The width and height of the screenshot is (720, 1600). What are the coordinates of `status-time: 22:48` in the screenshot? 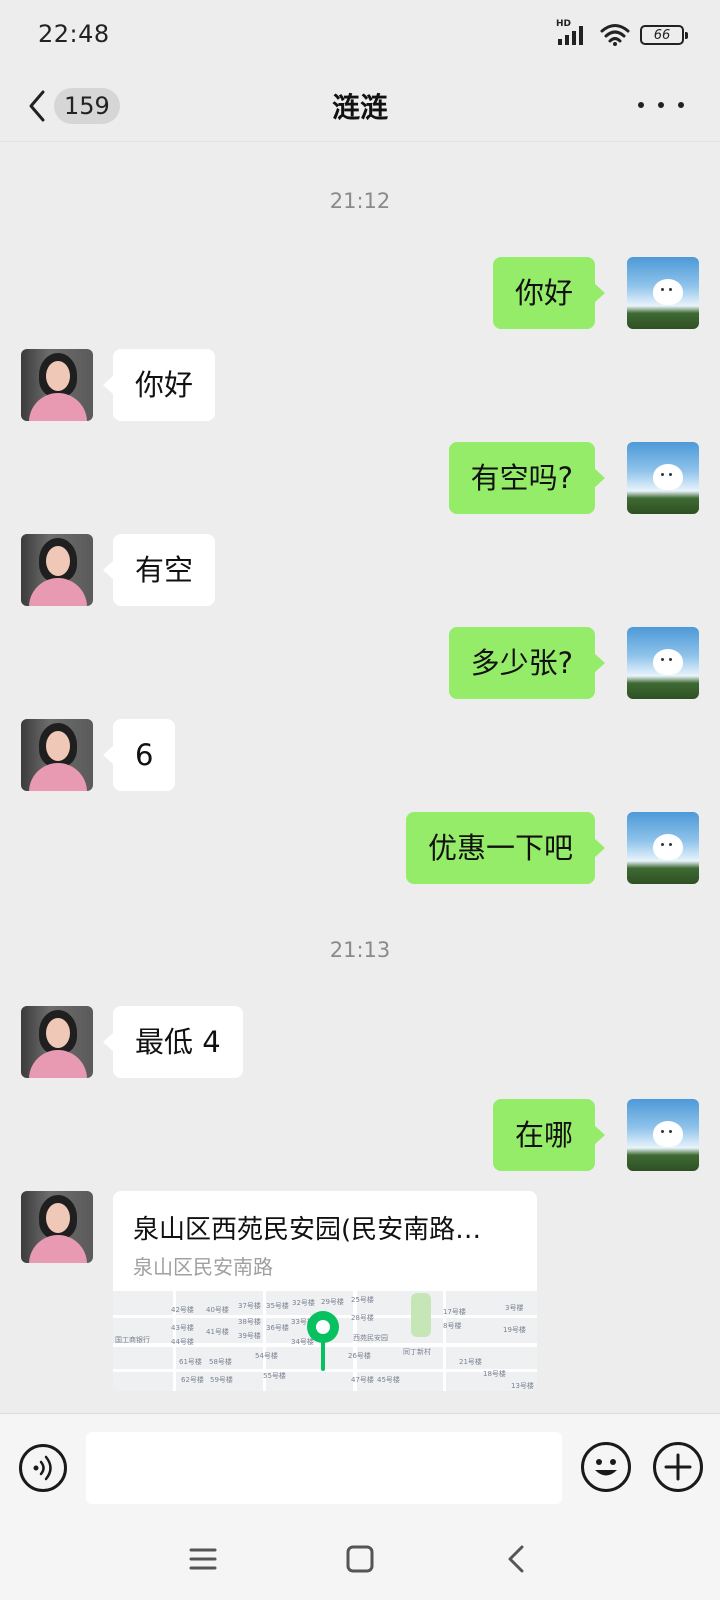 It's located at (74, 34).